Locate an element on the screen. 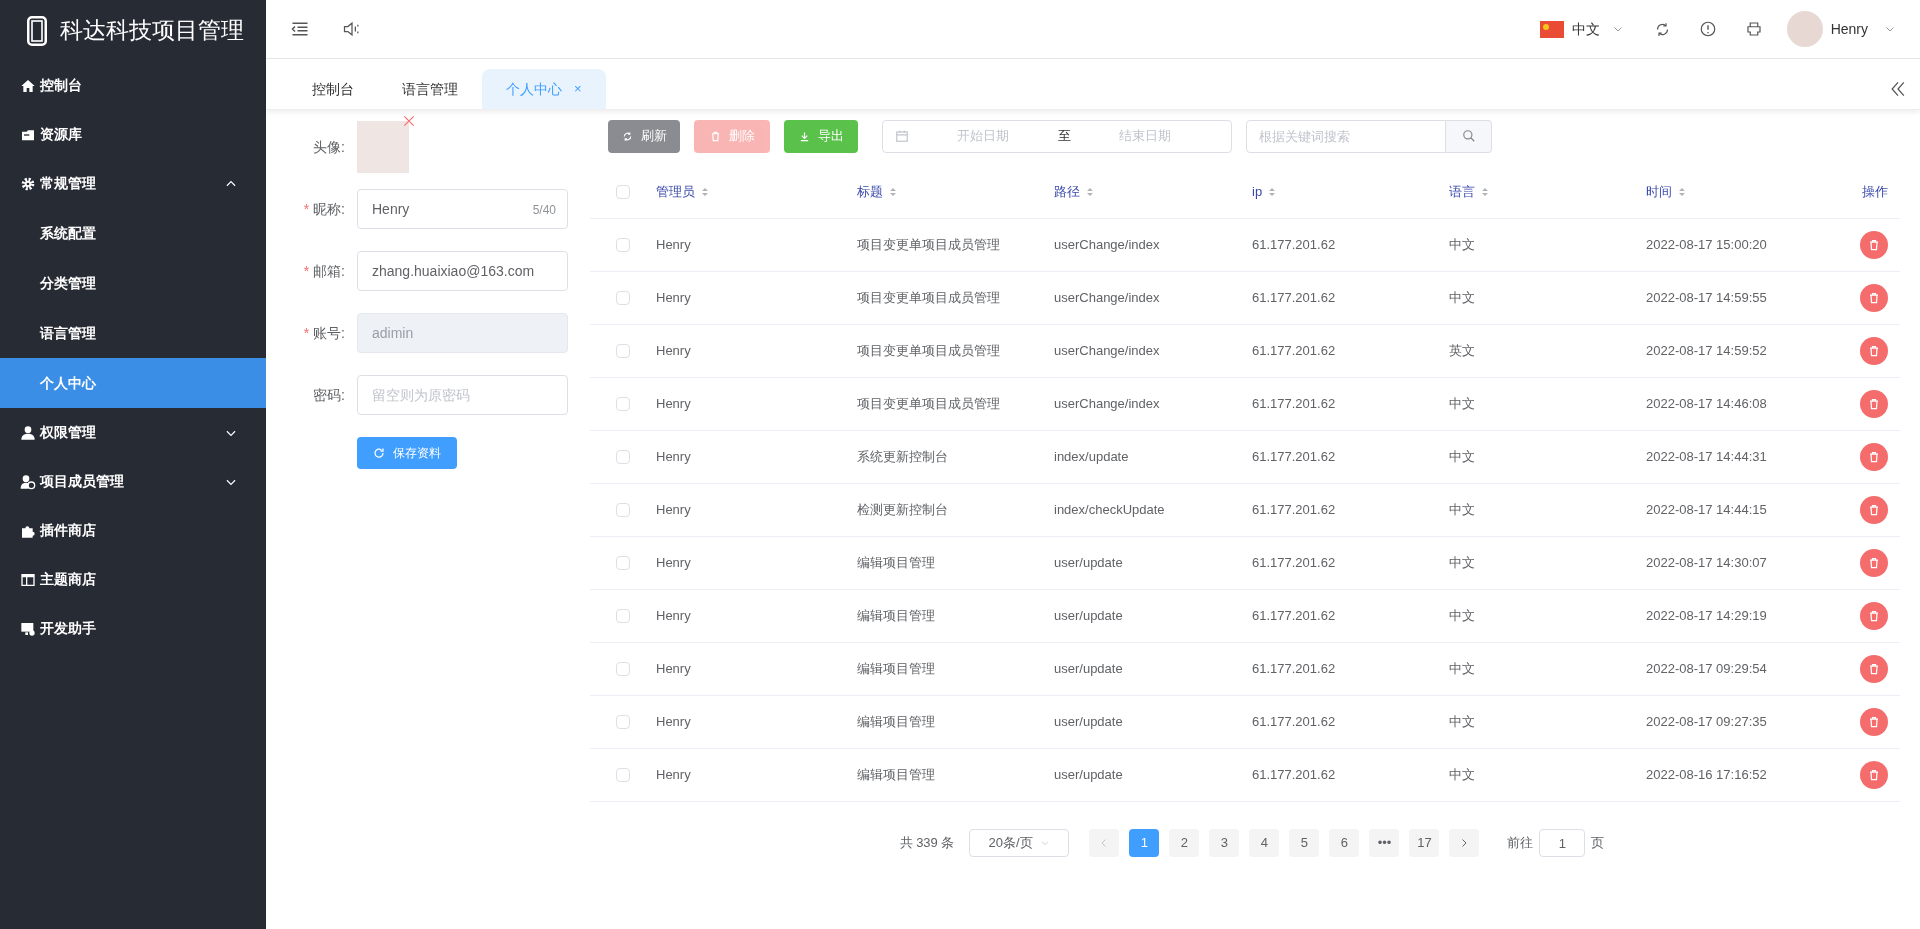 The height and width of the screenshot is (929, 1920). column-header: 操作 is located at coordinates (1875, 192).